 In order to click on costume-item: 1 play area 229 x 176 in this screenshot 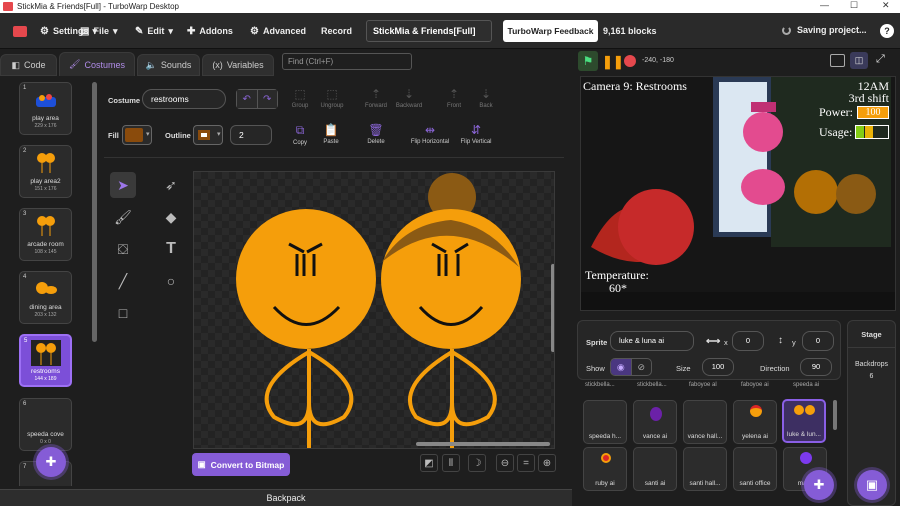, I will do `click(45, 108)`.